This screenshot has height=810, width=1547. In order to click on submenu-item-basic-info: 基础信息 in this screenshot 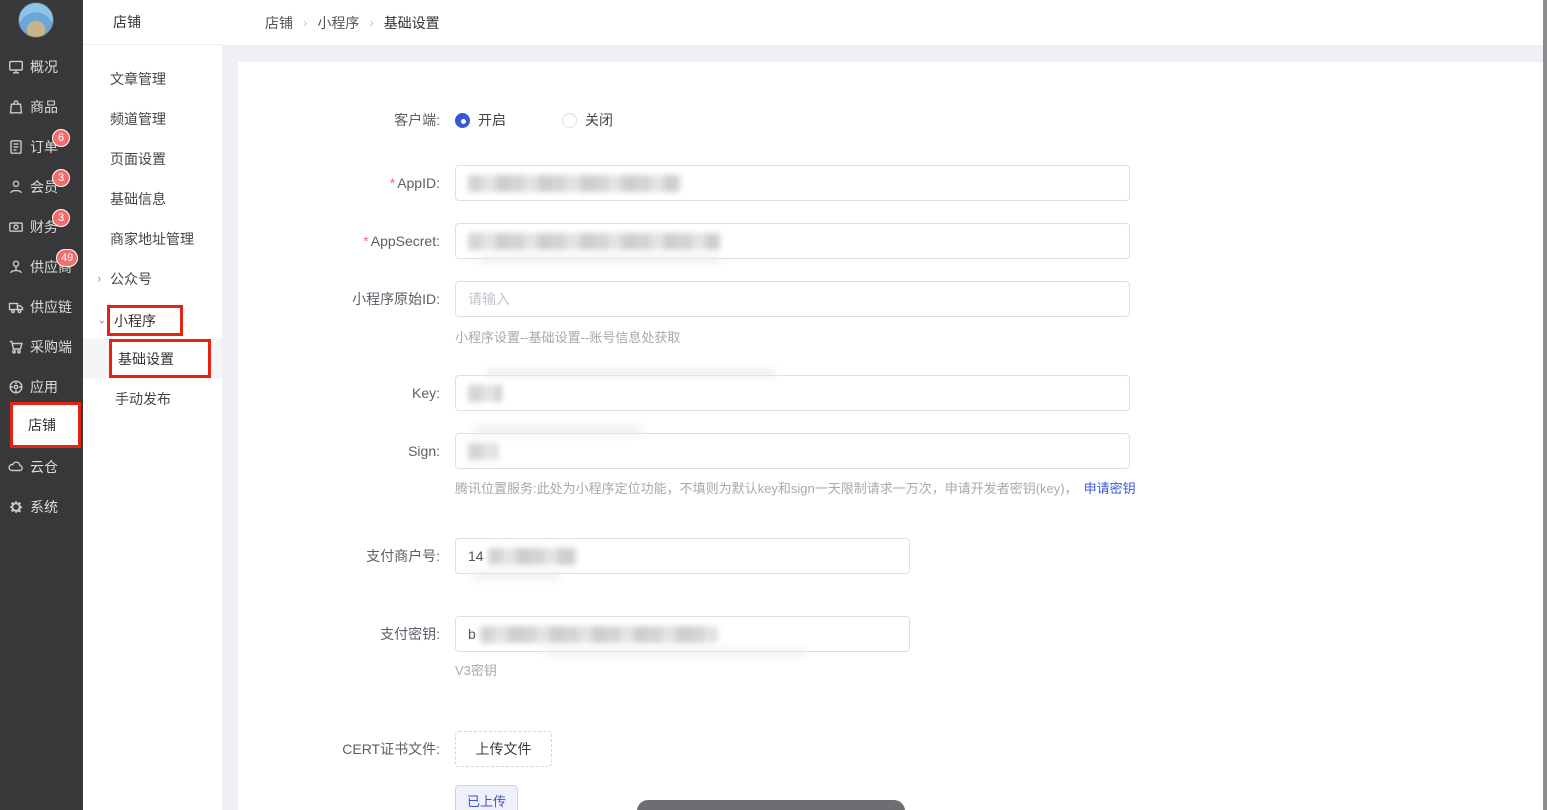, I will do `click(152, 199)`.